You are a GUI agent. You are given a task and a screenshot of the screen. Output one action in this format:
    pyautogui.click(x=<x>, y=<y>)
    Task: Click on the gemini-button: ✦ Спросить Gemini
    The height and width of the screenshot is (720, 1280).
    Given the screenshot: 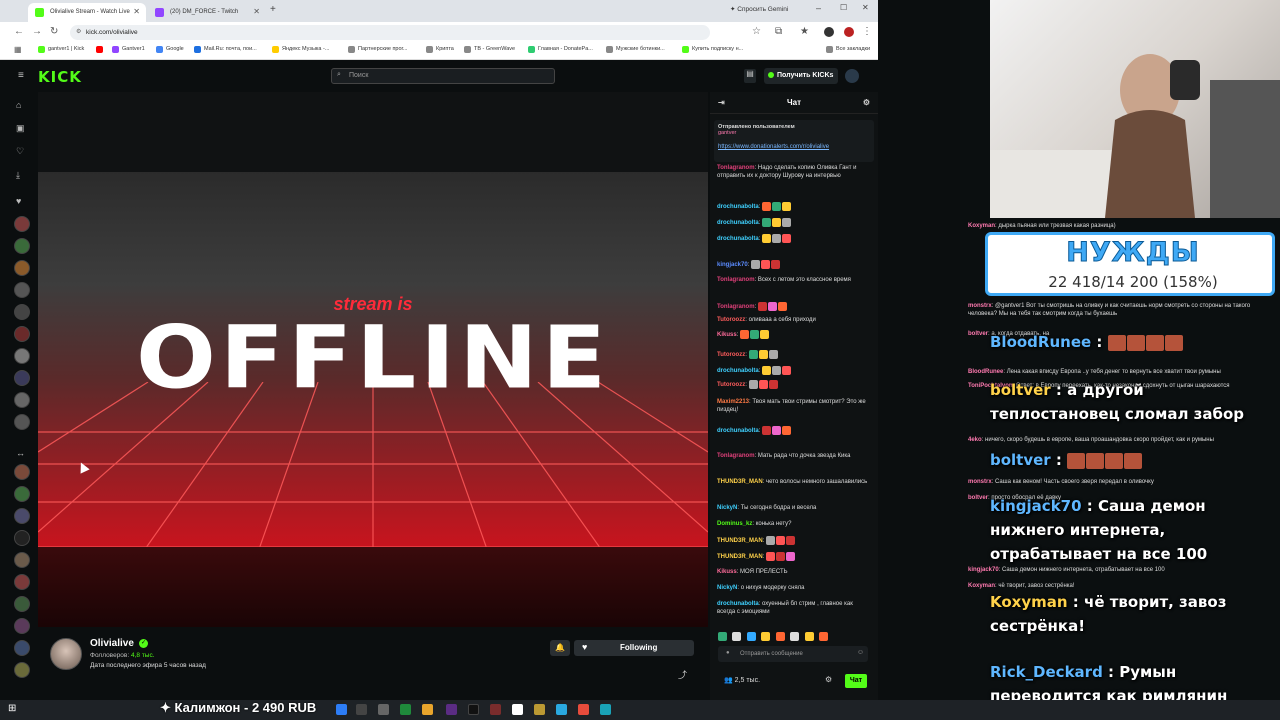 What is the action you would take?
    pyautogui.click(x=759, y=9)
    